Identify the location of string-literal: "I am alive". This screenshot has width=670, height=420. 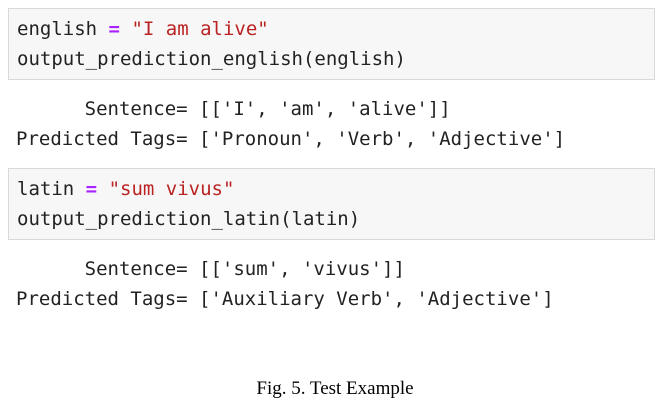
(200, 29).